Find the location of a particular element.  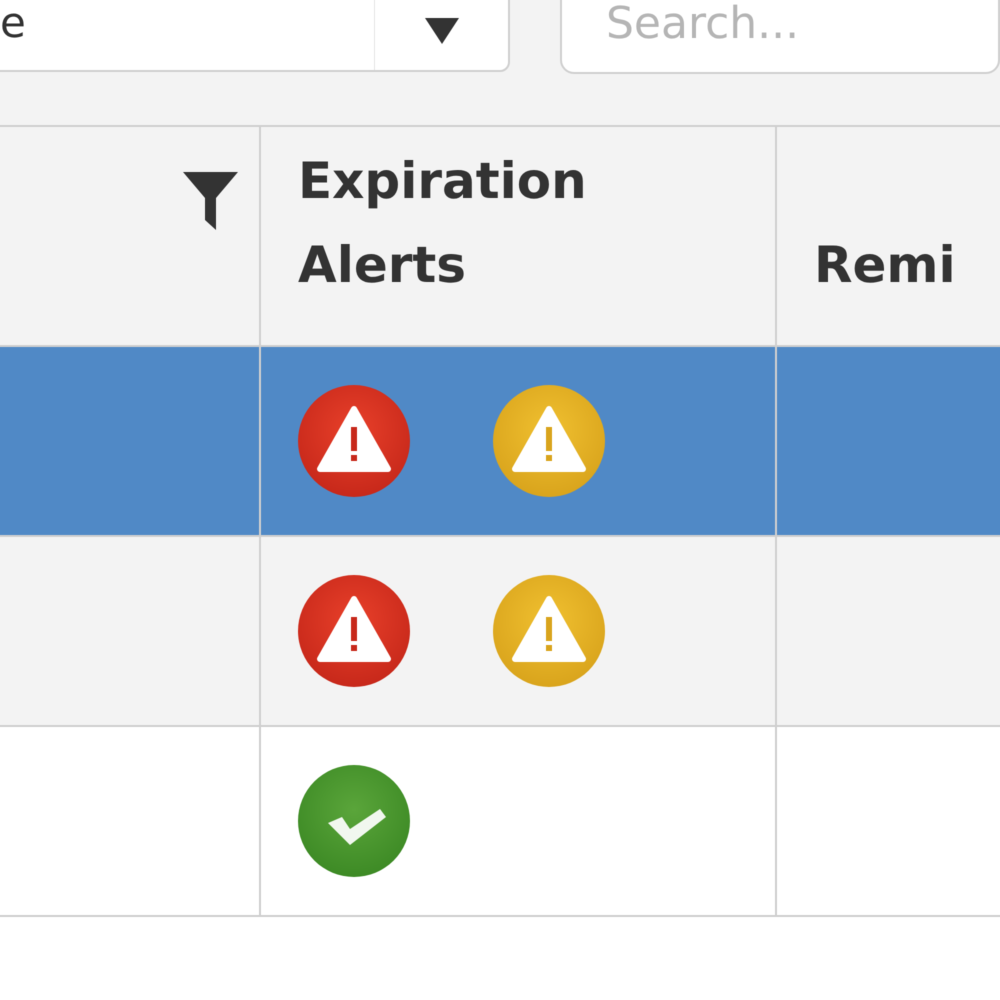

dropdown-value: e is located at coordinates (13, 24).